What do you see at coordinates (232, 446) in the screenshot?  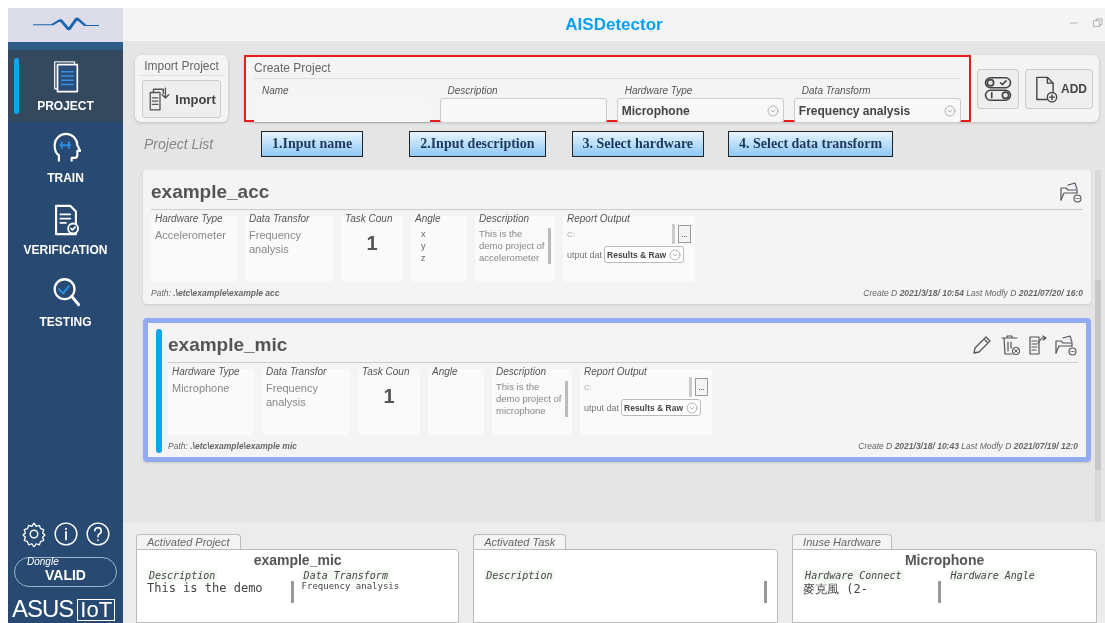 I see `project-path: Path: .\etc\example\example mic` at bounding box center [232, 446].